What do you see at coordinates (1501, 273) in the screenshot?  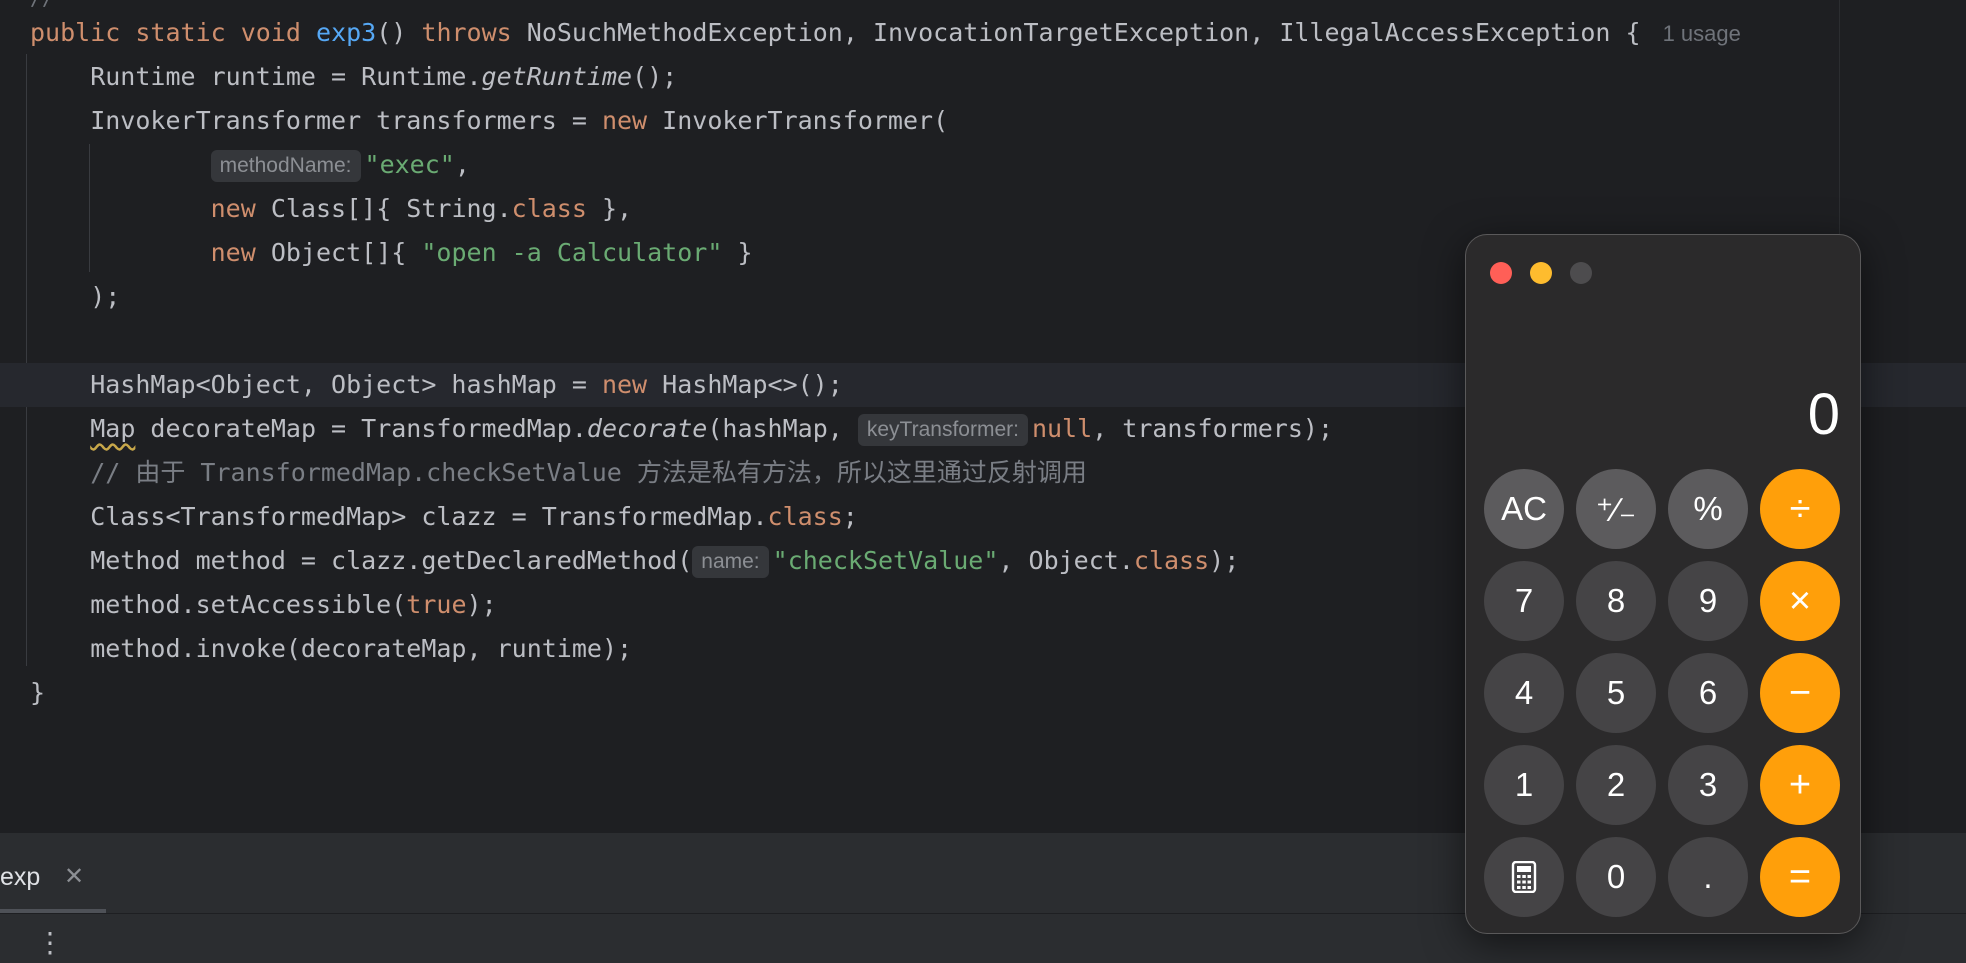 I see `close-window-button` at bounding box center [1501, 273].